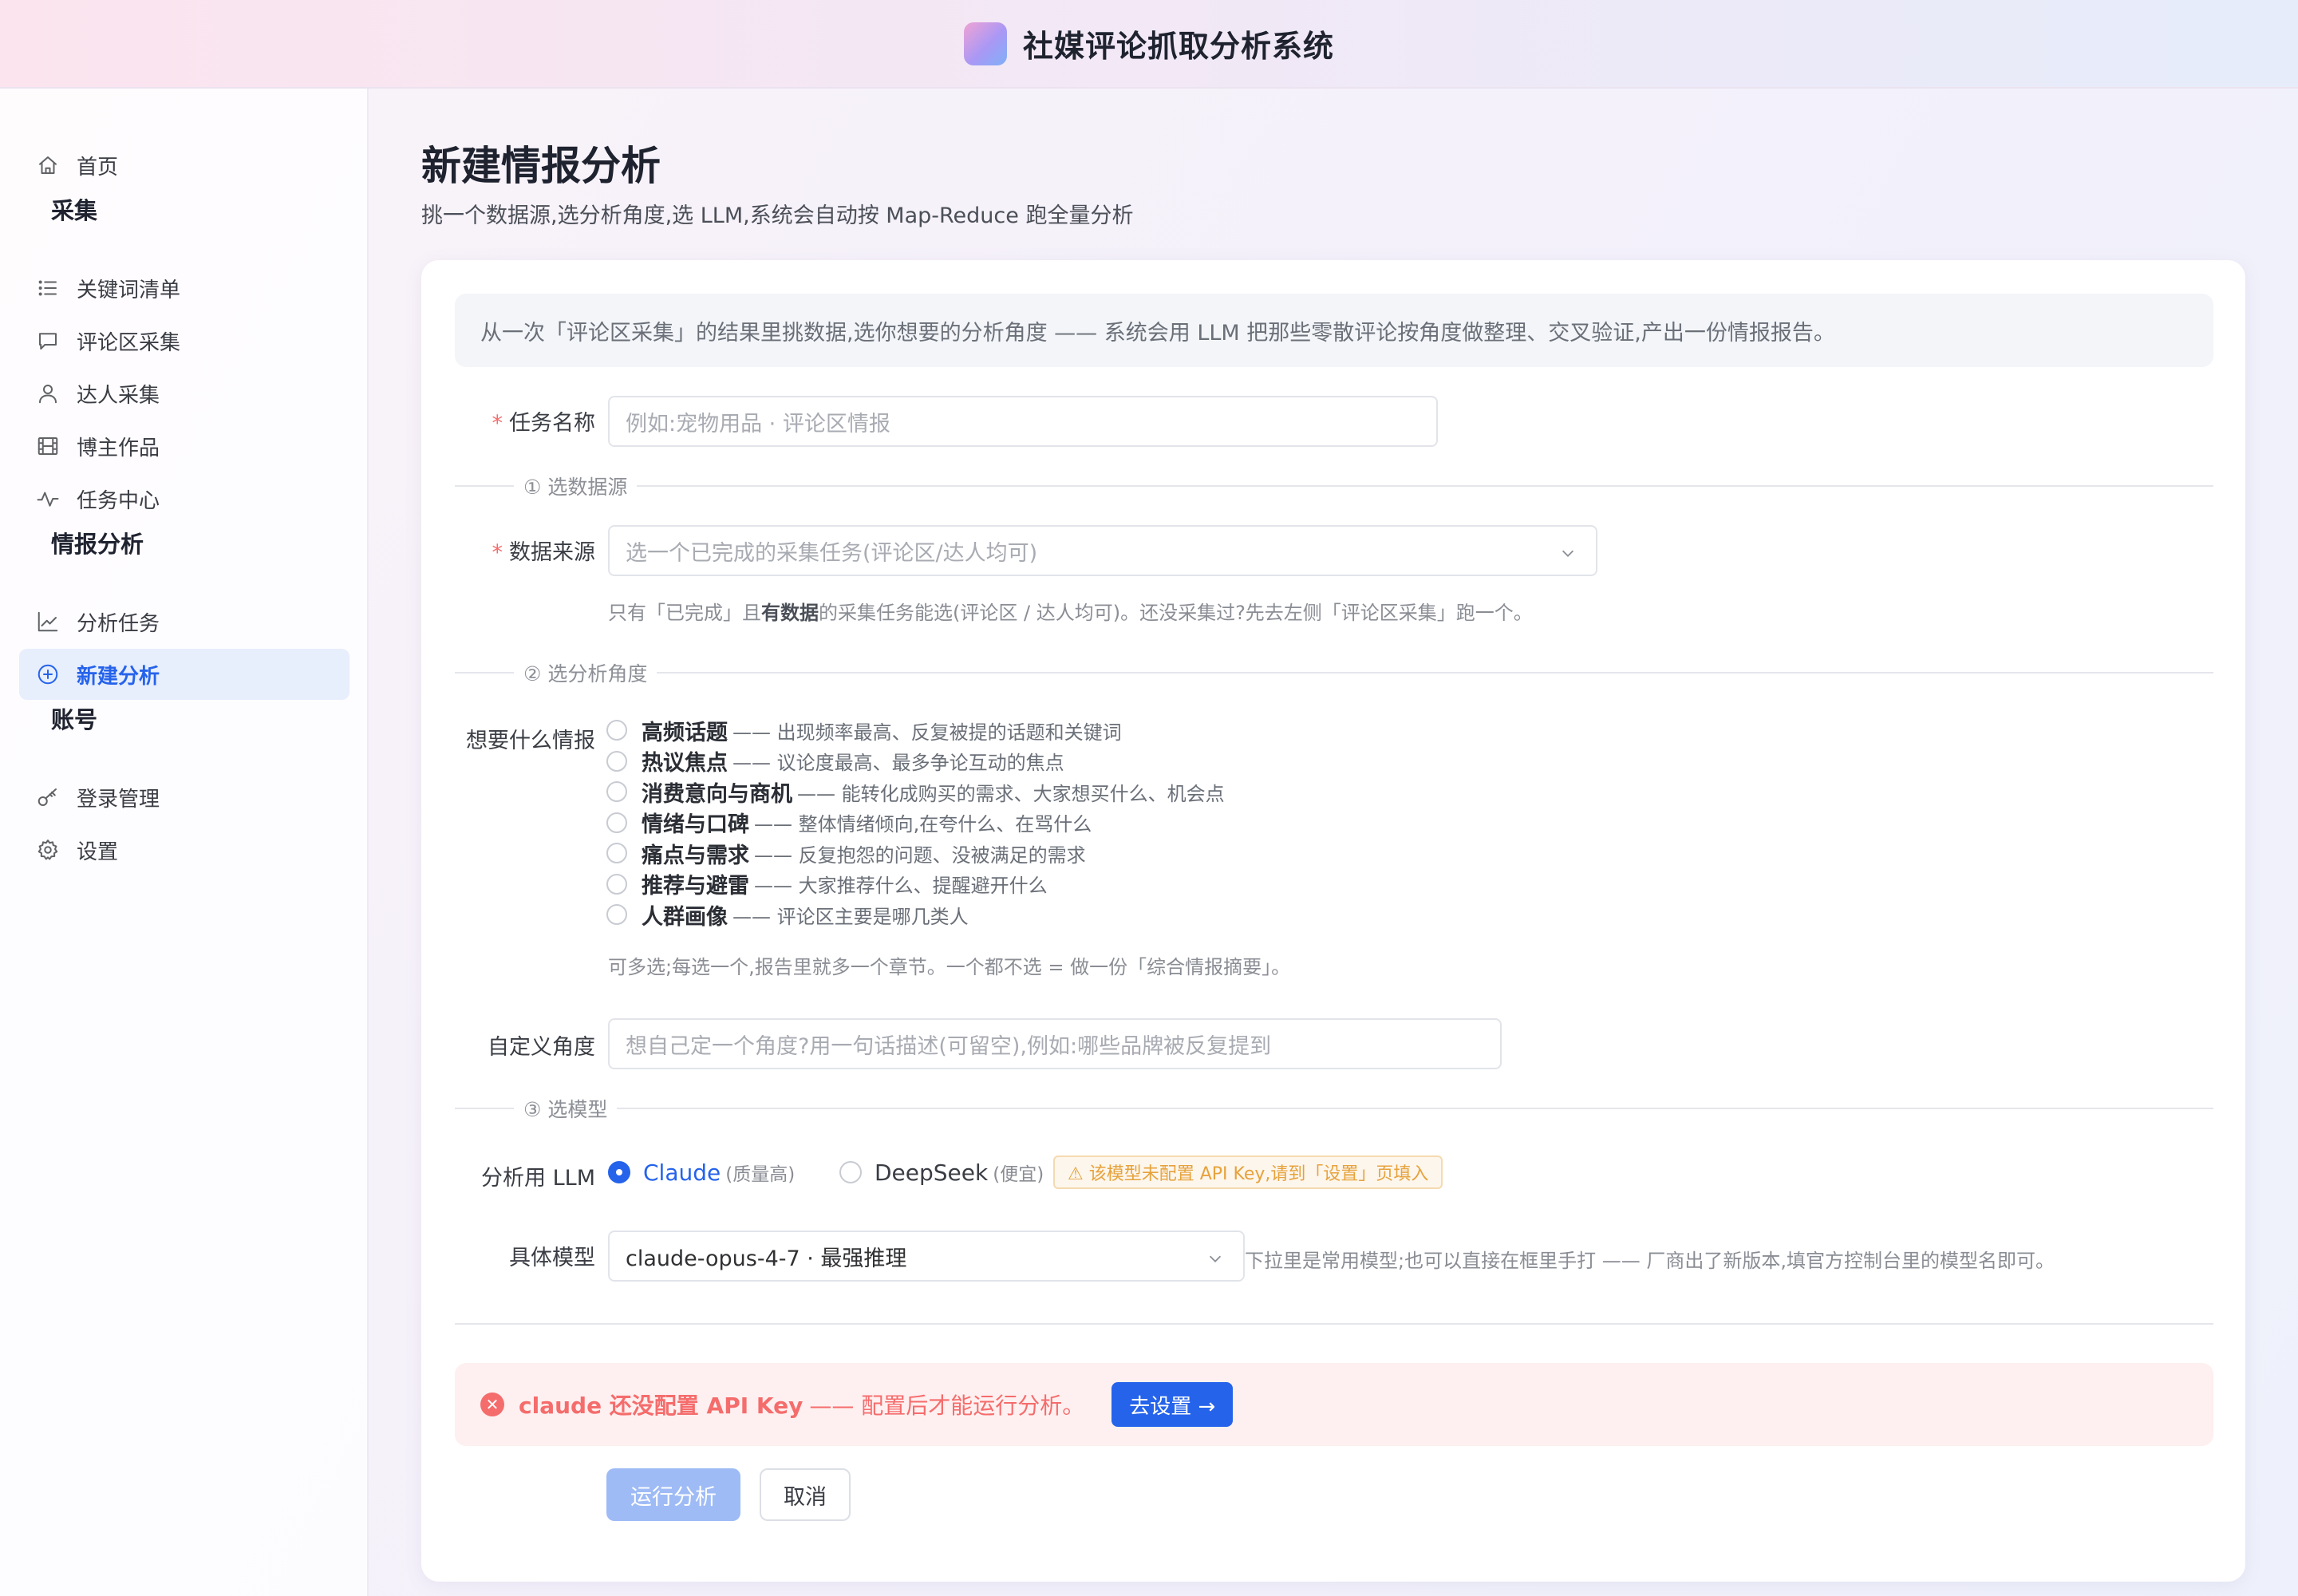 The image size is (2298, 1596). What do you see at coordinates (75, 719) in the screenshot?
I see `nav-group-account: 账号` at bounding box center [75, 719].